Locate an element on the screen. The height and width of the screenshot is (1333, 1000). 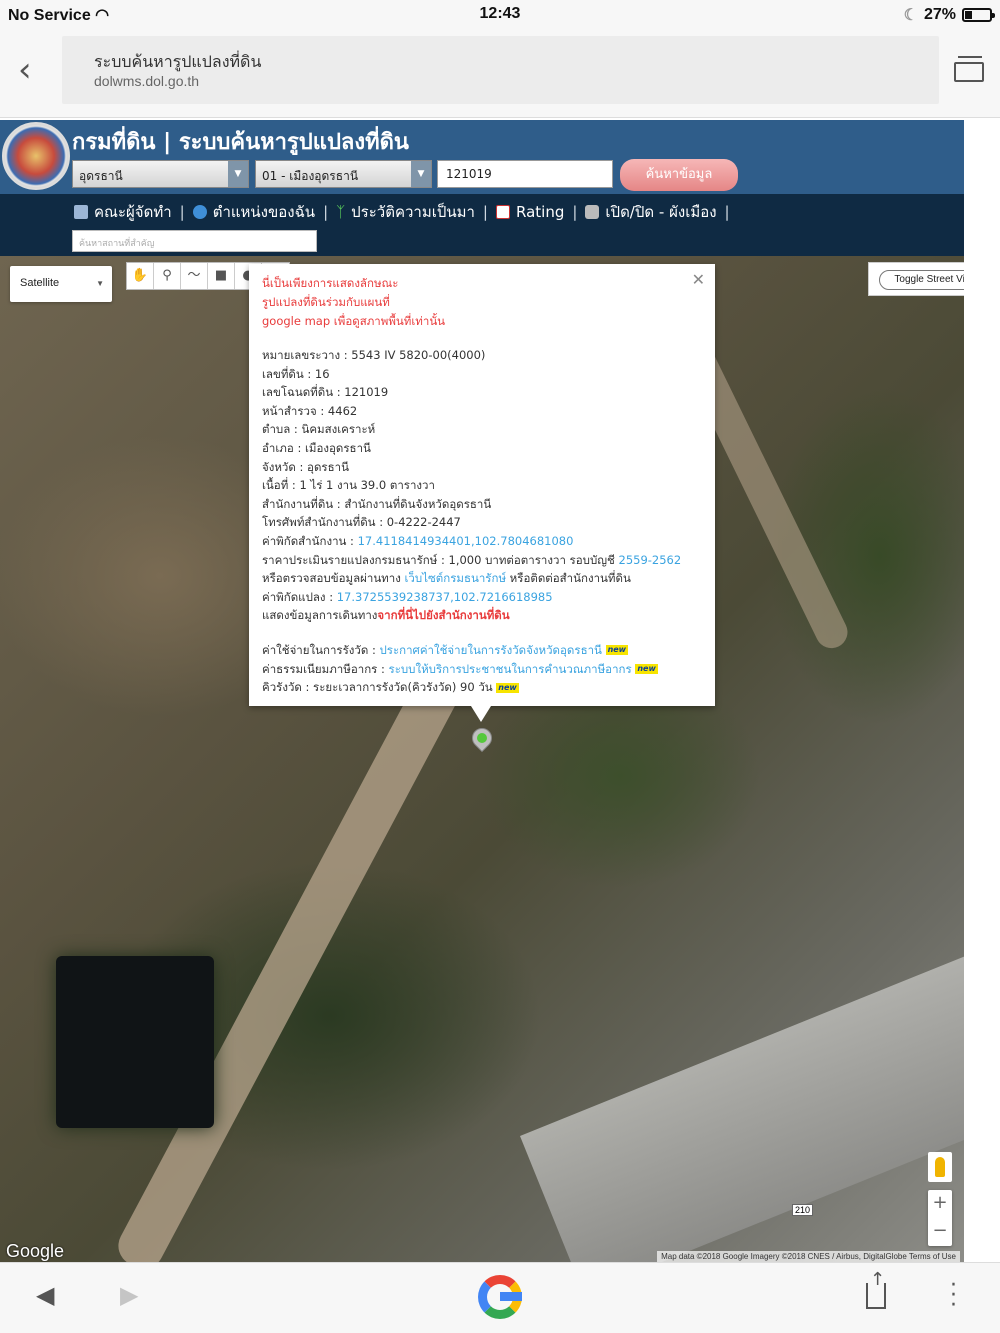
more-vertical-icon: · · · is located at coordinates (953, 1296).